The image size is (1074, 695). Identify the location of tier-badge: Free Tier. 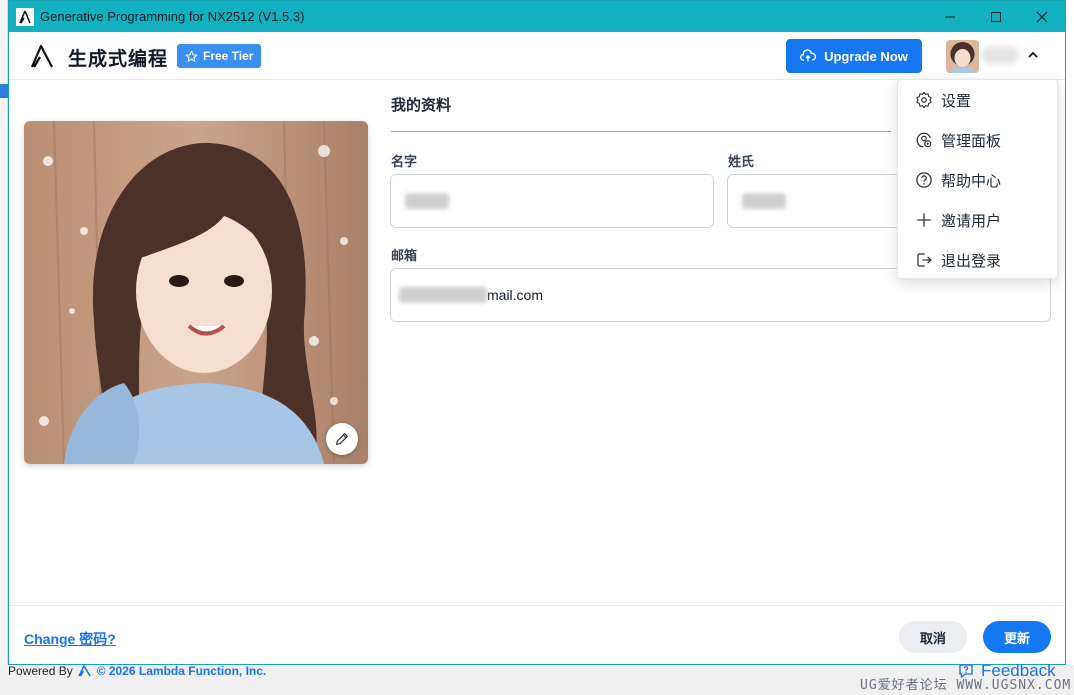
(219, 56).